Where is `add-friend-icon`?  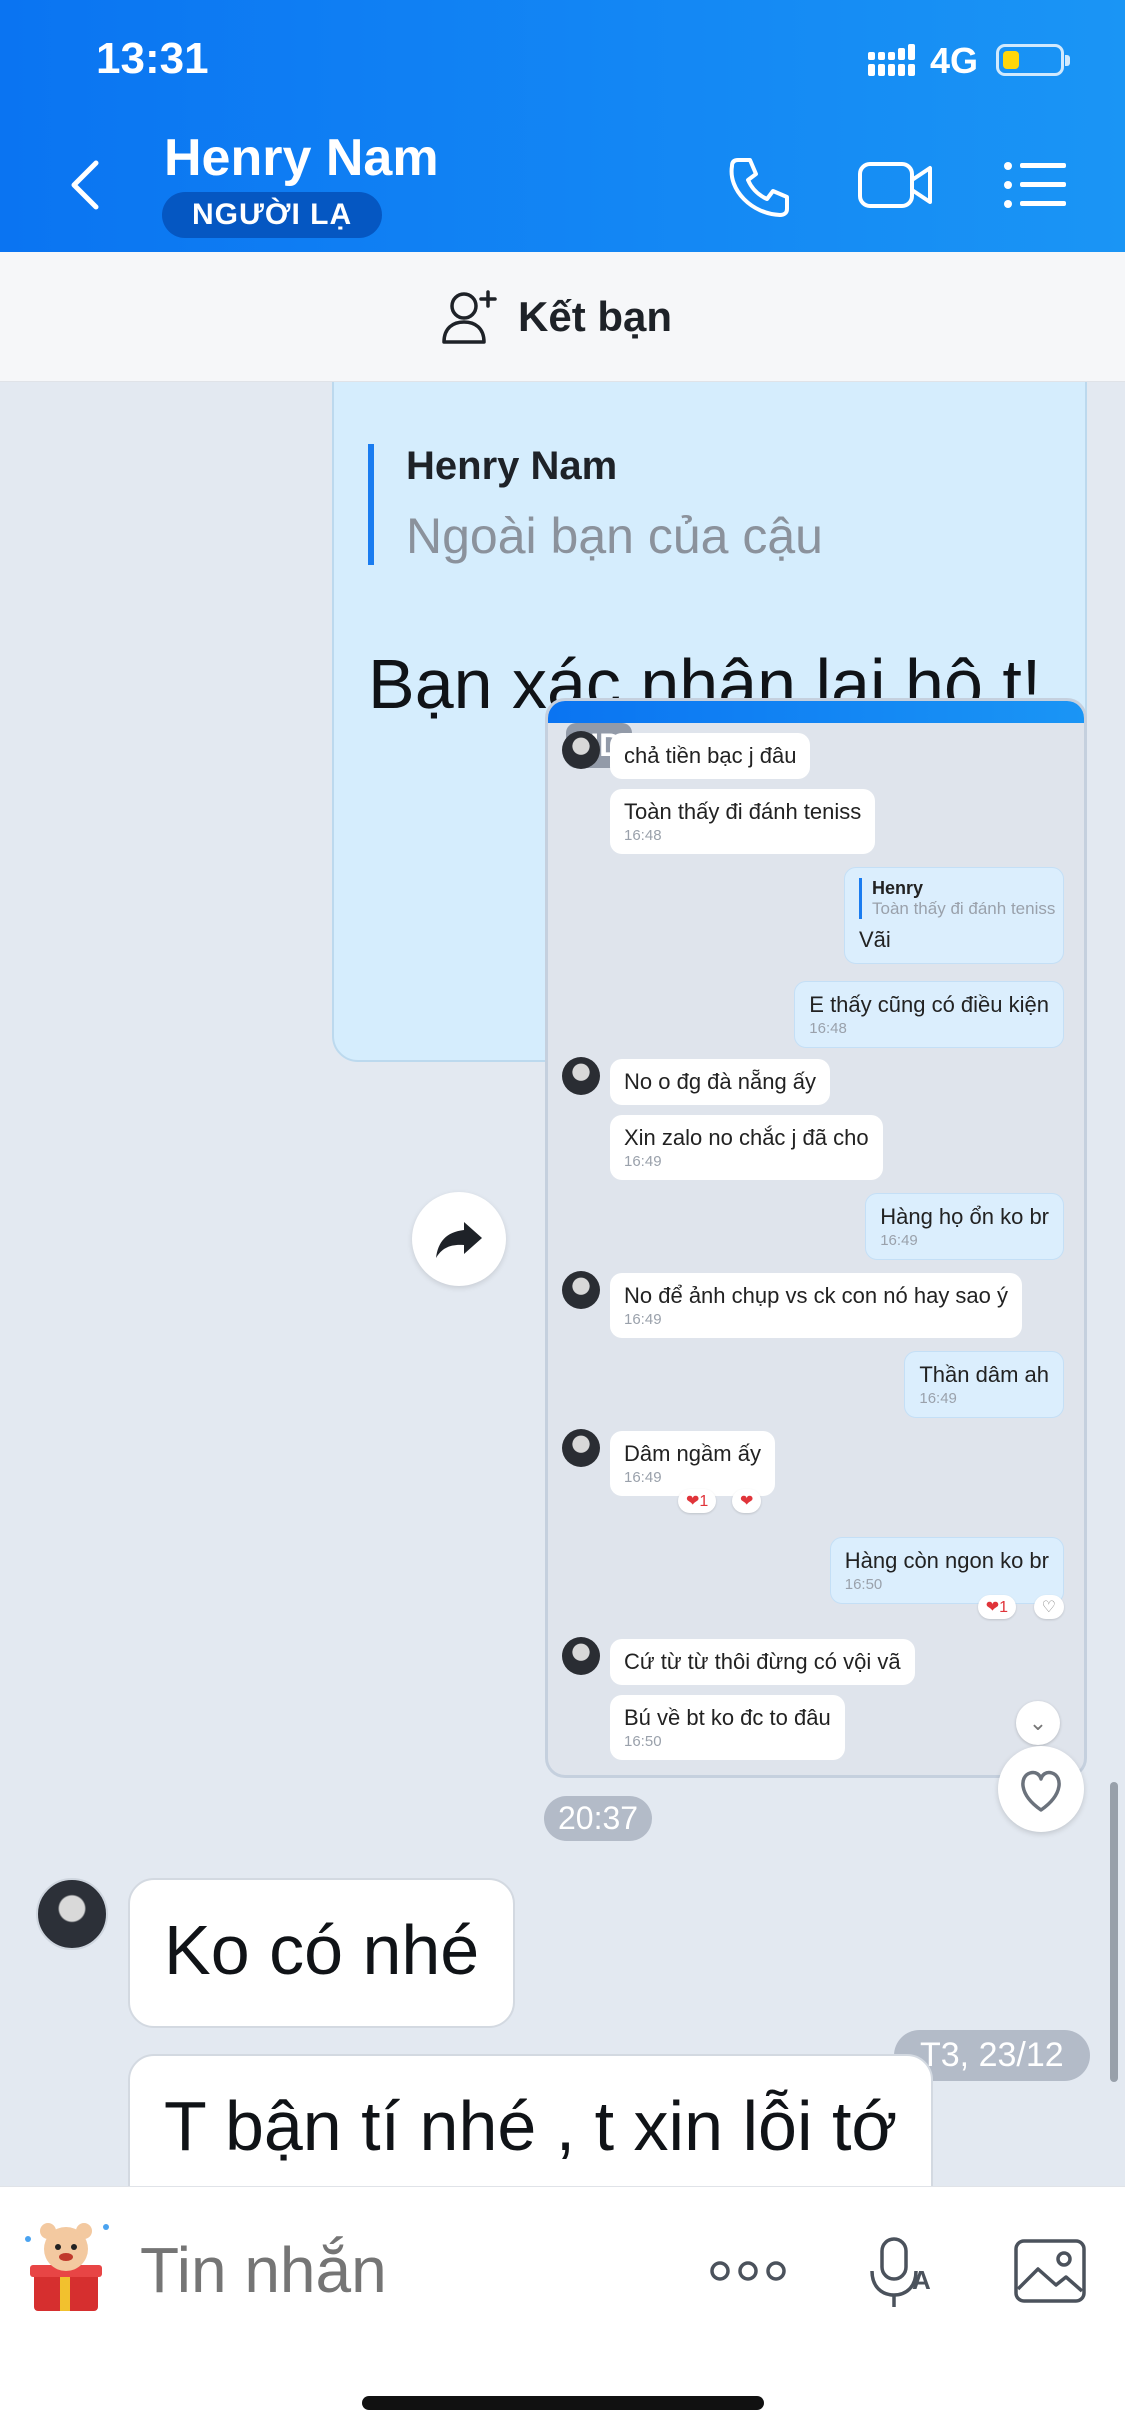 add-friend-icon is located at coordinates (469, 317).